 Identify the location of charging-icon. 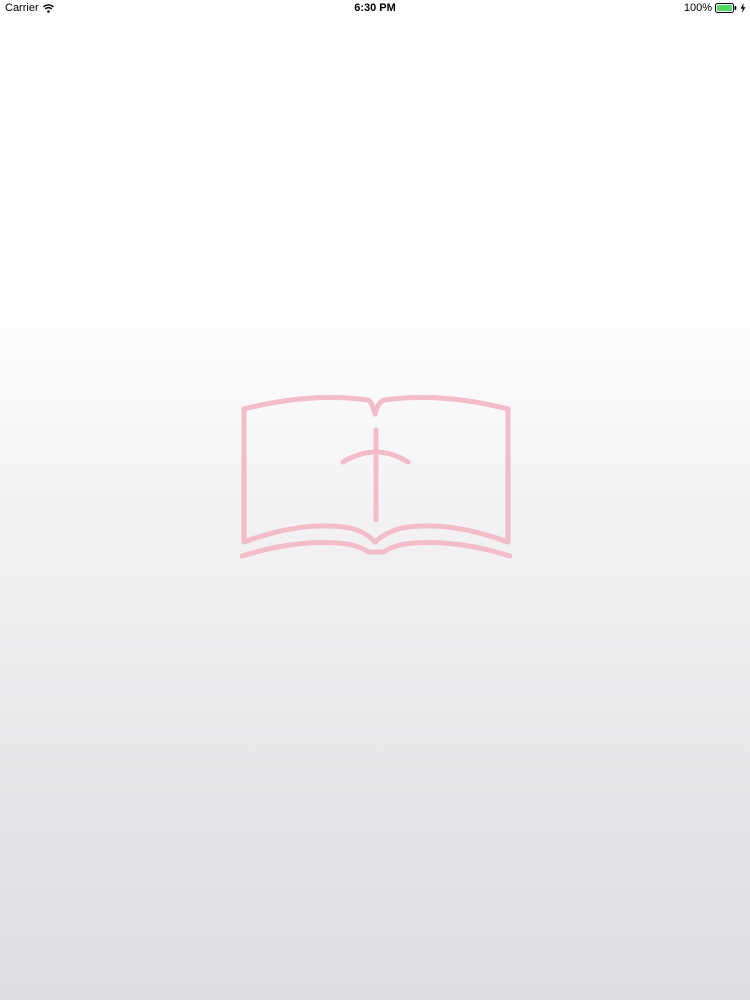
(743, 8).